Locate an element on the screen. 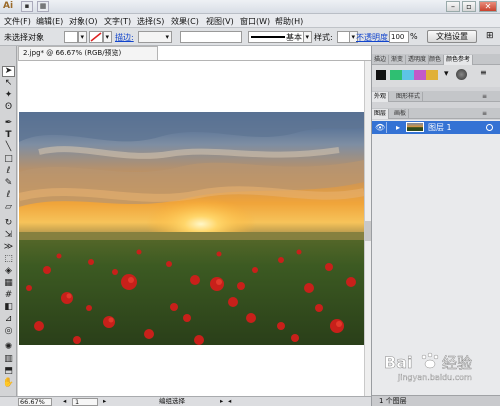  hand-tool-icon: ✋ is located at coordinates (8, 383).